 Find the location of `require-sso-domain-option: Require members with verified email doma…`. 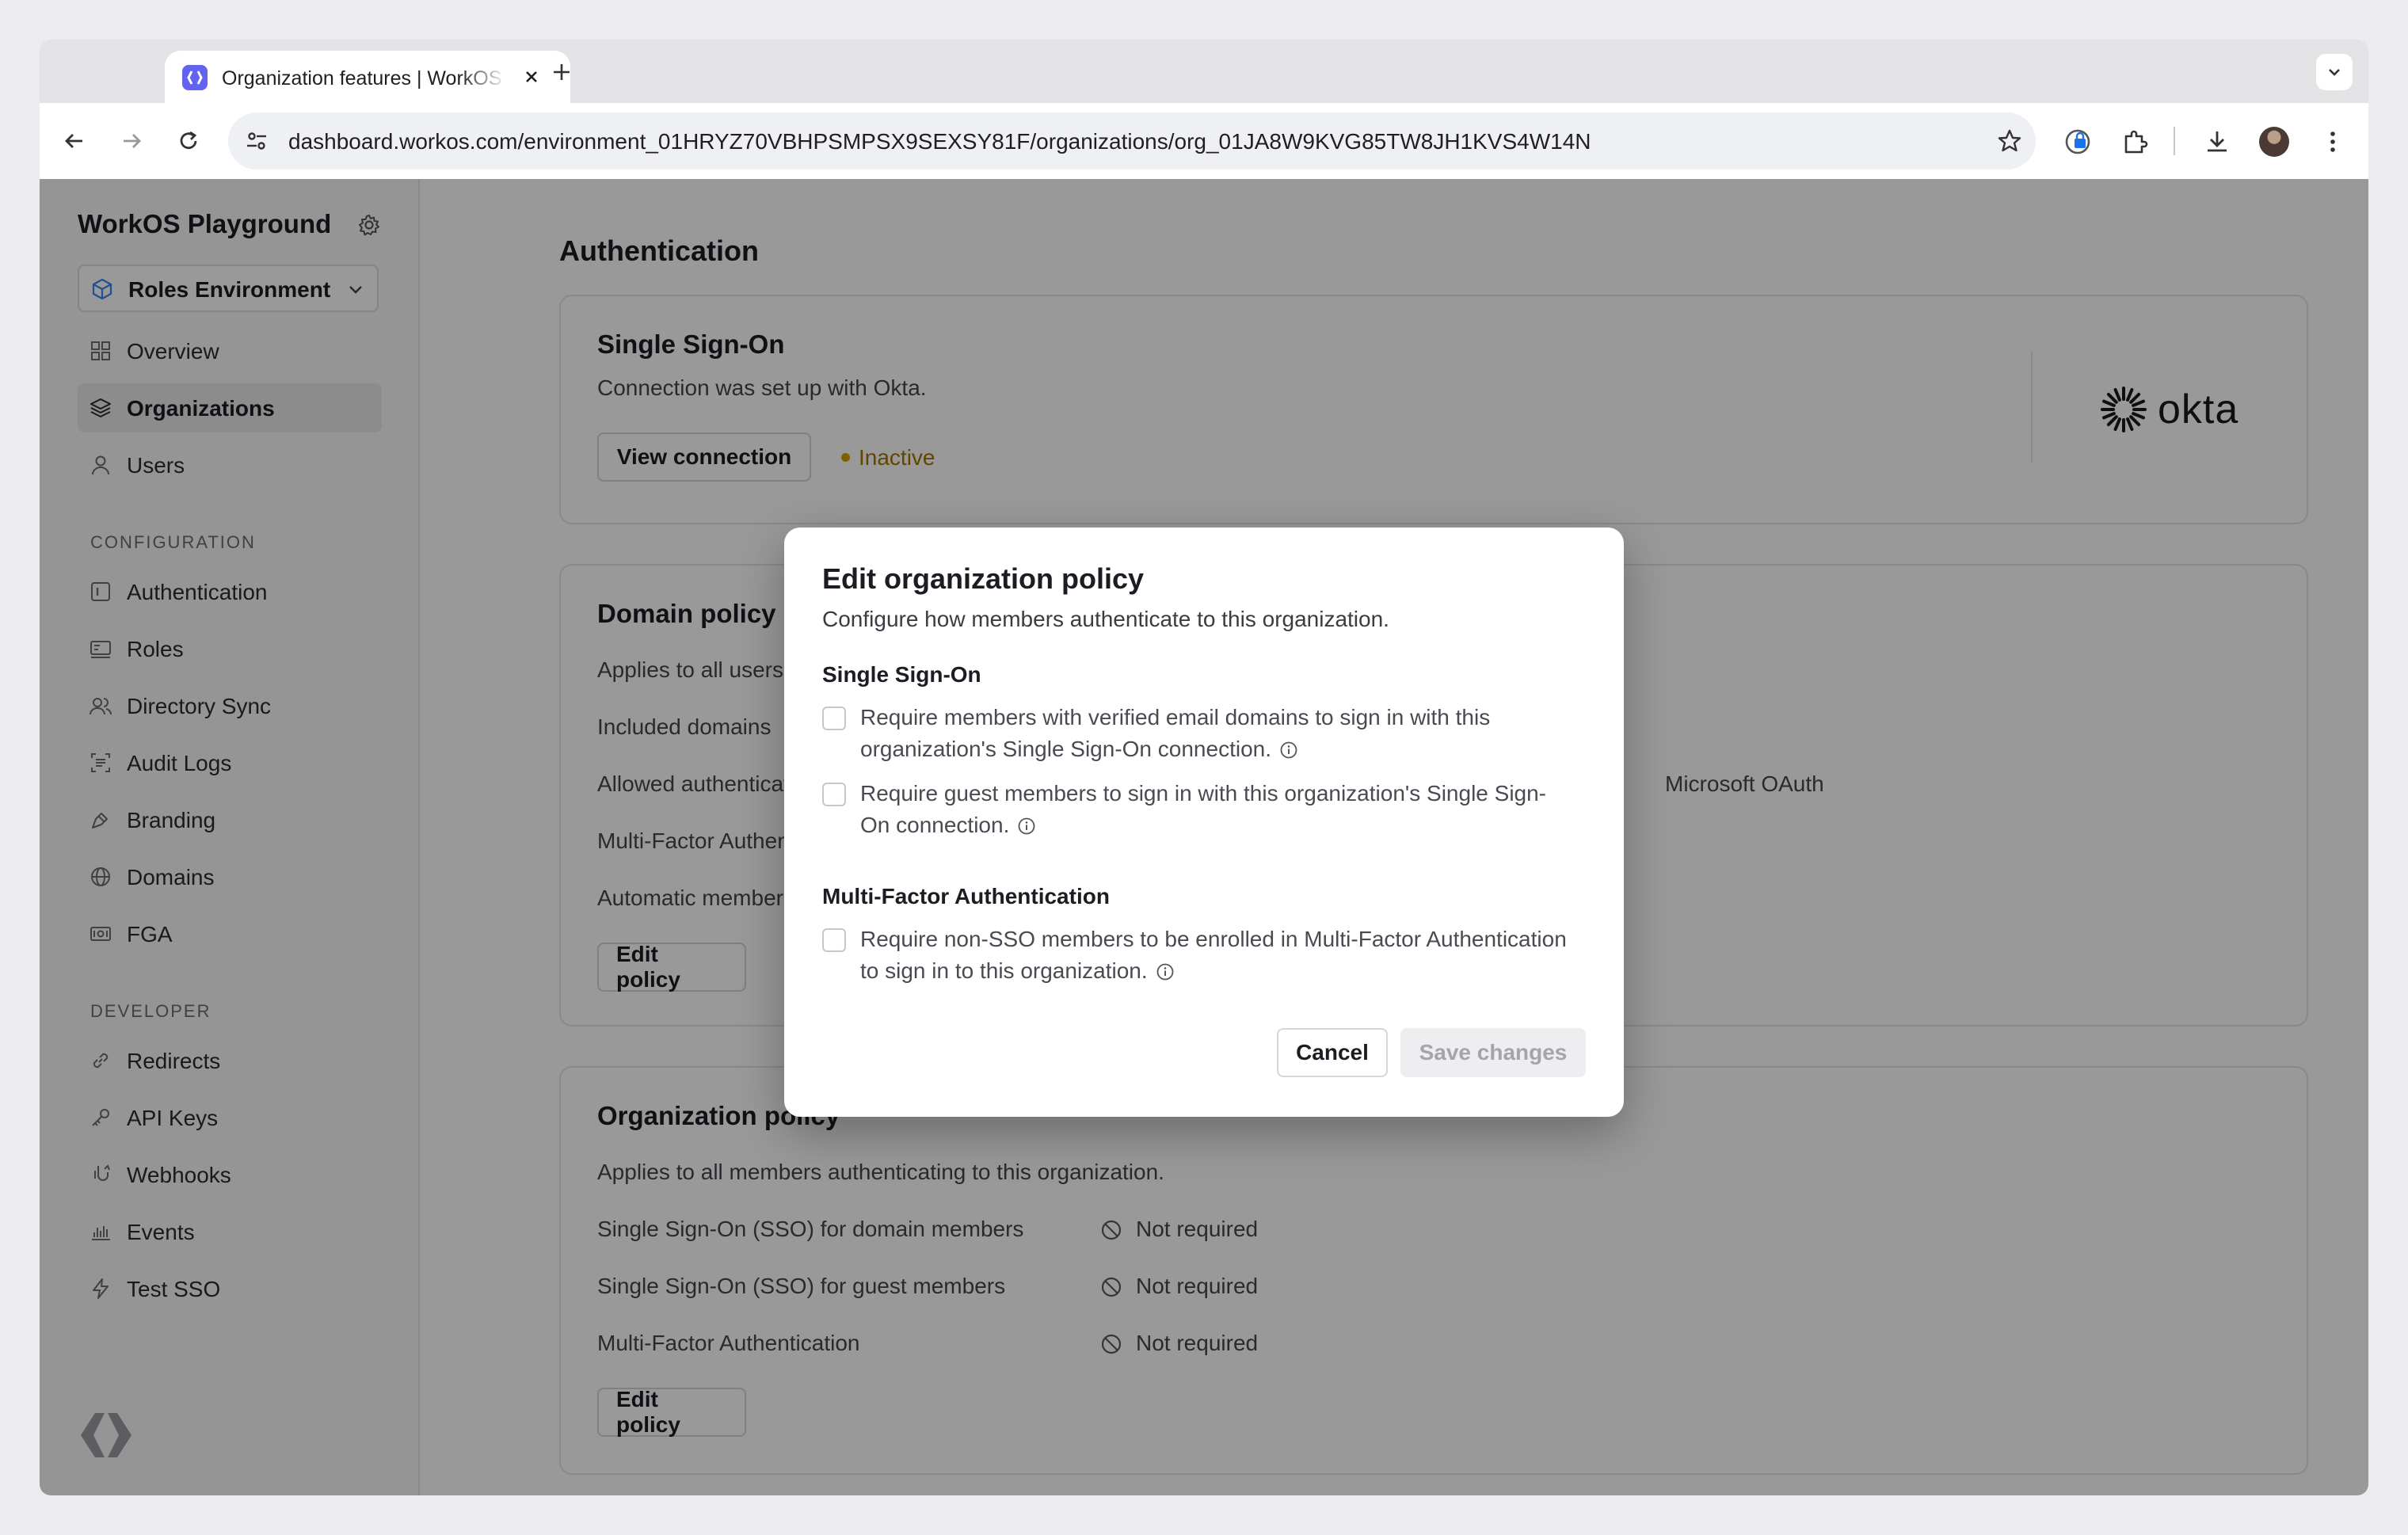

require-sso-domain-option: Require members with verified email doma… is located at coordinates (1216, 733).